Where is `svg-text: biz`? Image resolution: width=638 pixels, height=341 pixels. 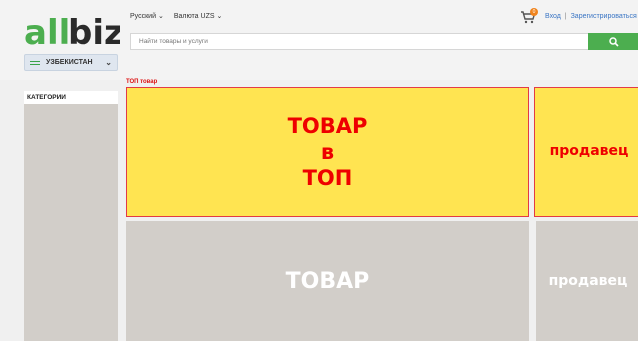 svg-text: biz is located at coordinates (94, 32).